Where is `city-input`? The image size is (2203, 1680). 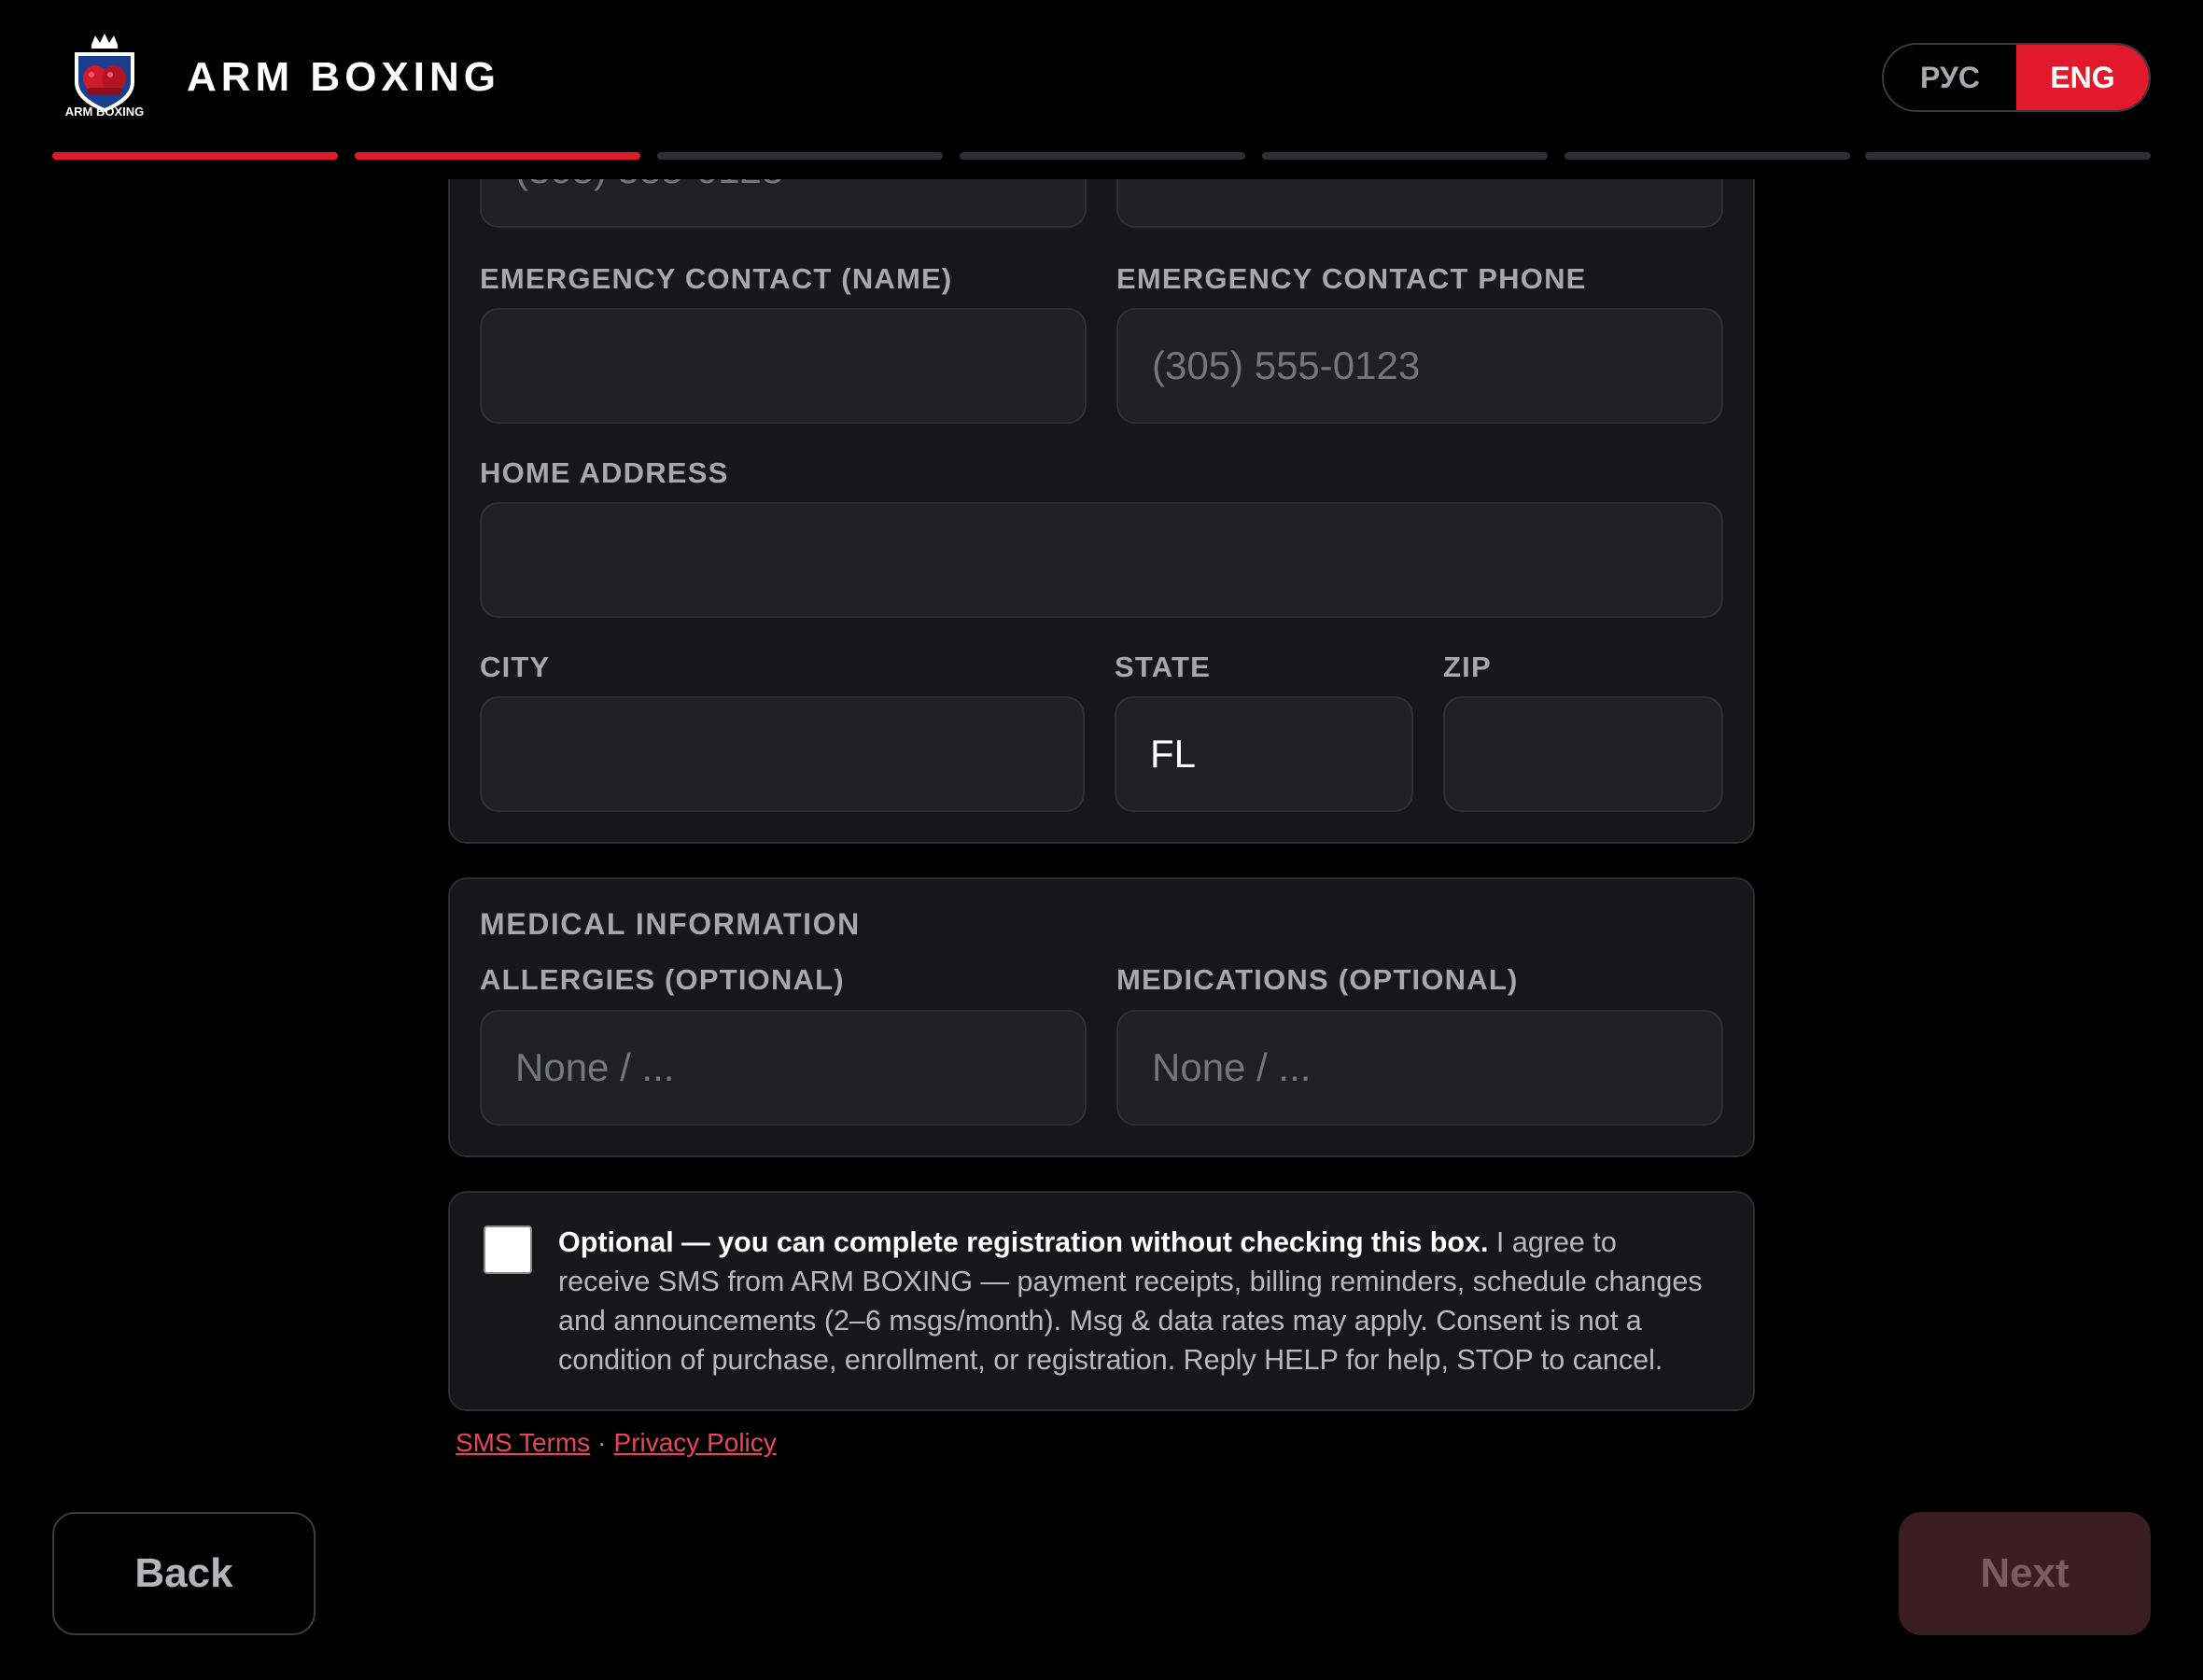 city-input is located at coordinates (783, 754).